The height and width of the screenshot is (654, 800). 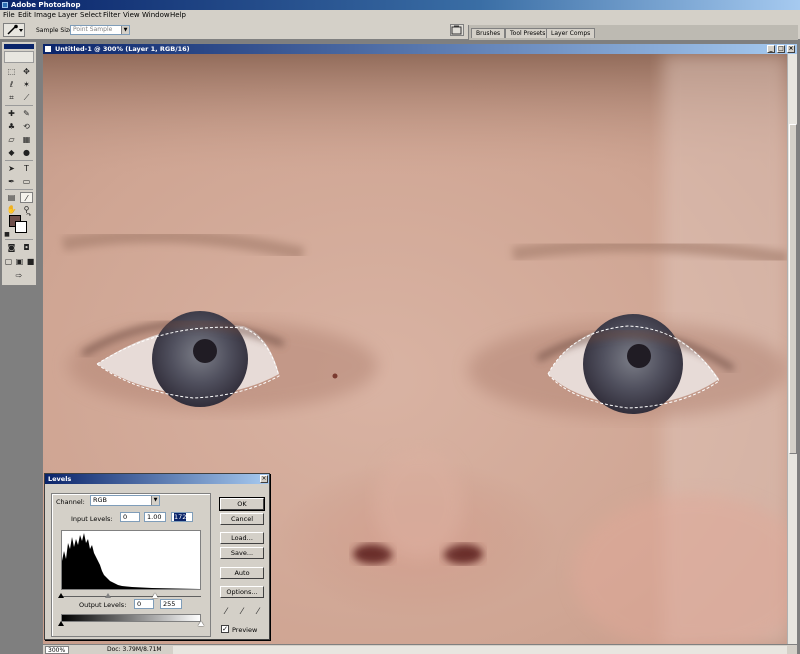 I want to click on type-tool-icon: T, so click(x=26, y=168).